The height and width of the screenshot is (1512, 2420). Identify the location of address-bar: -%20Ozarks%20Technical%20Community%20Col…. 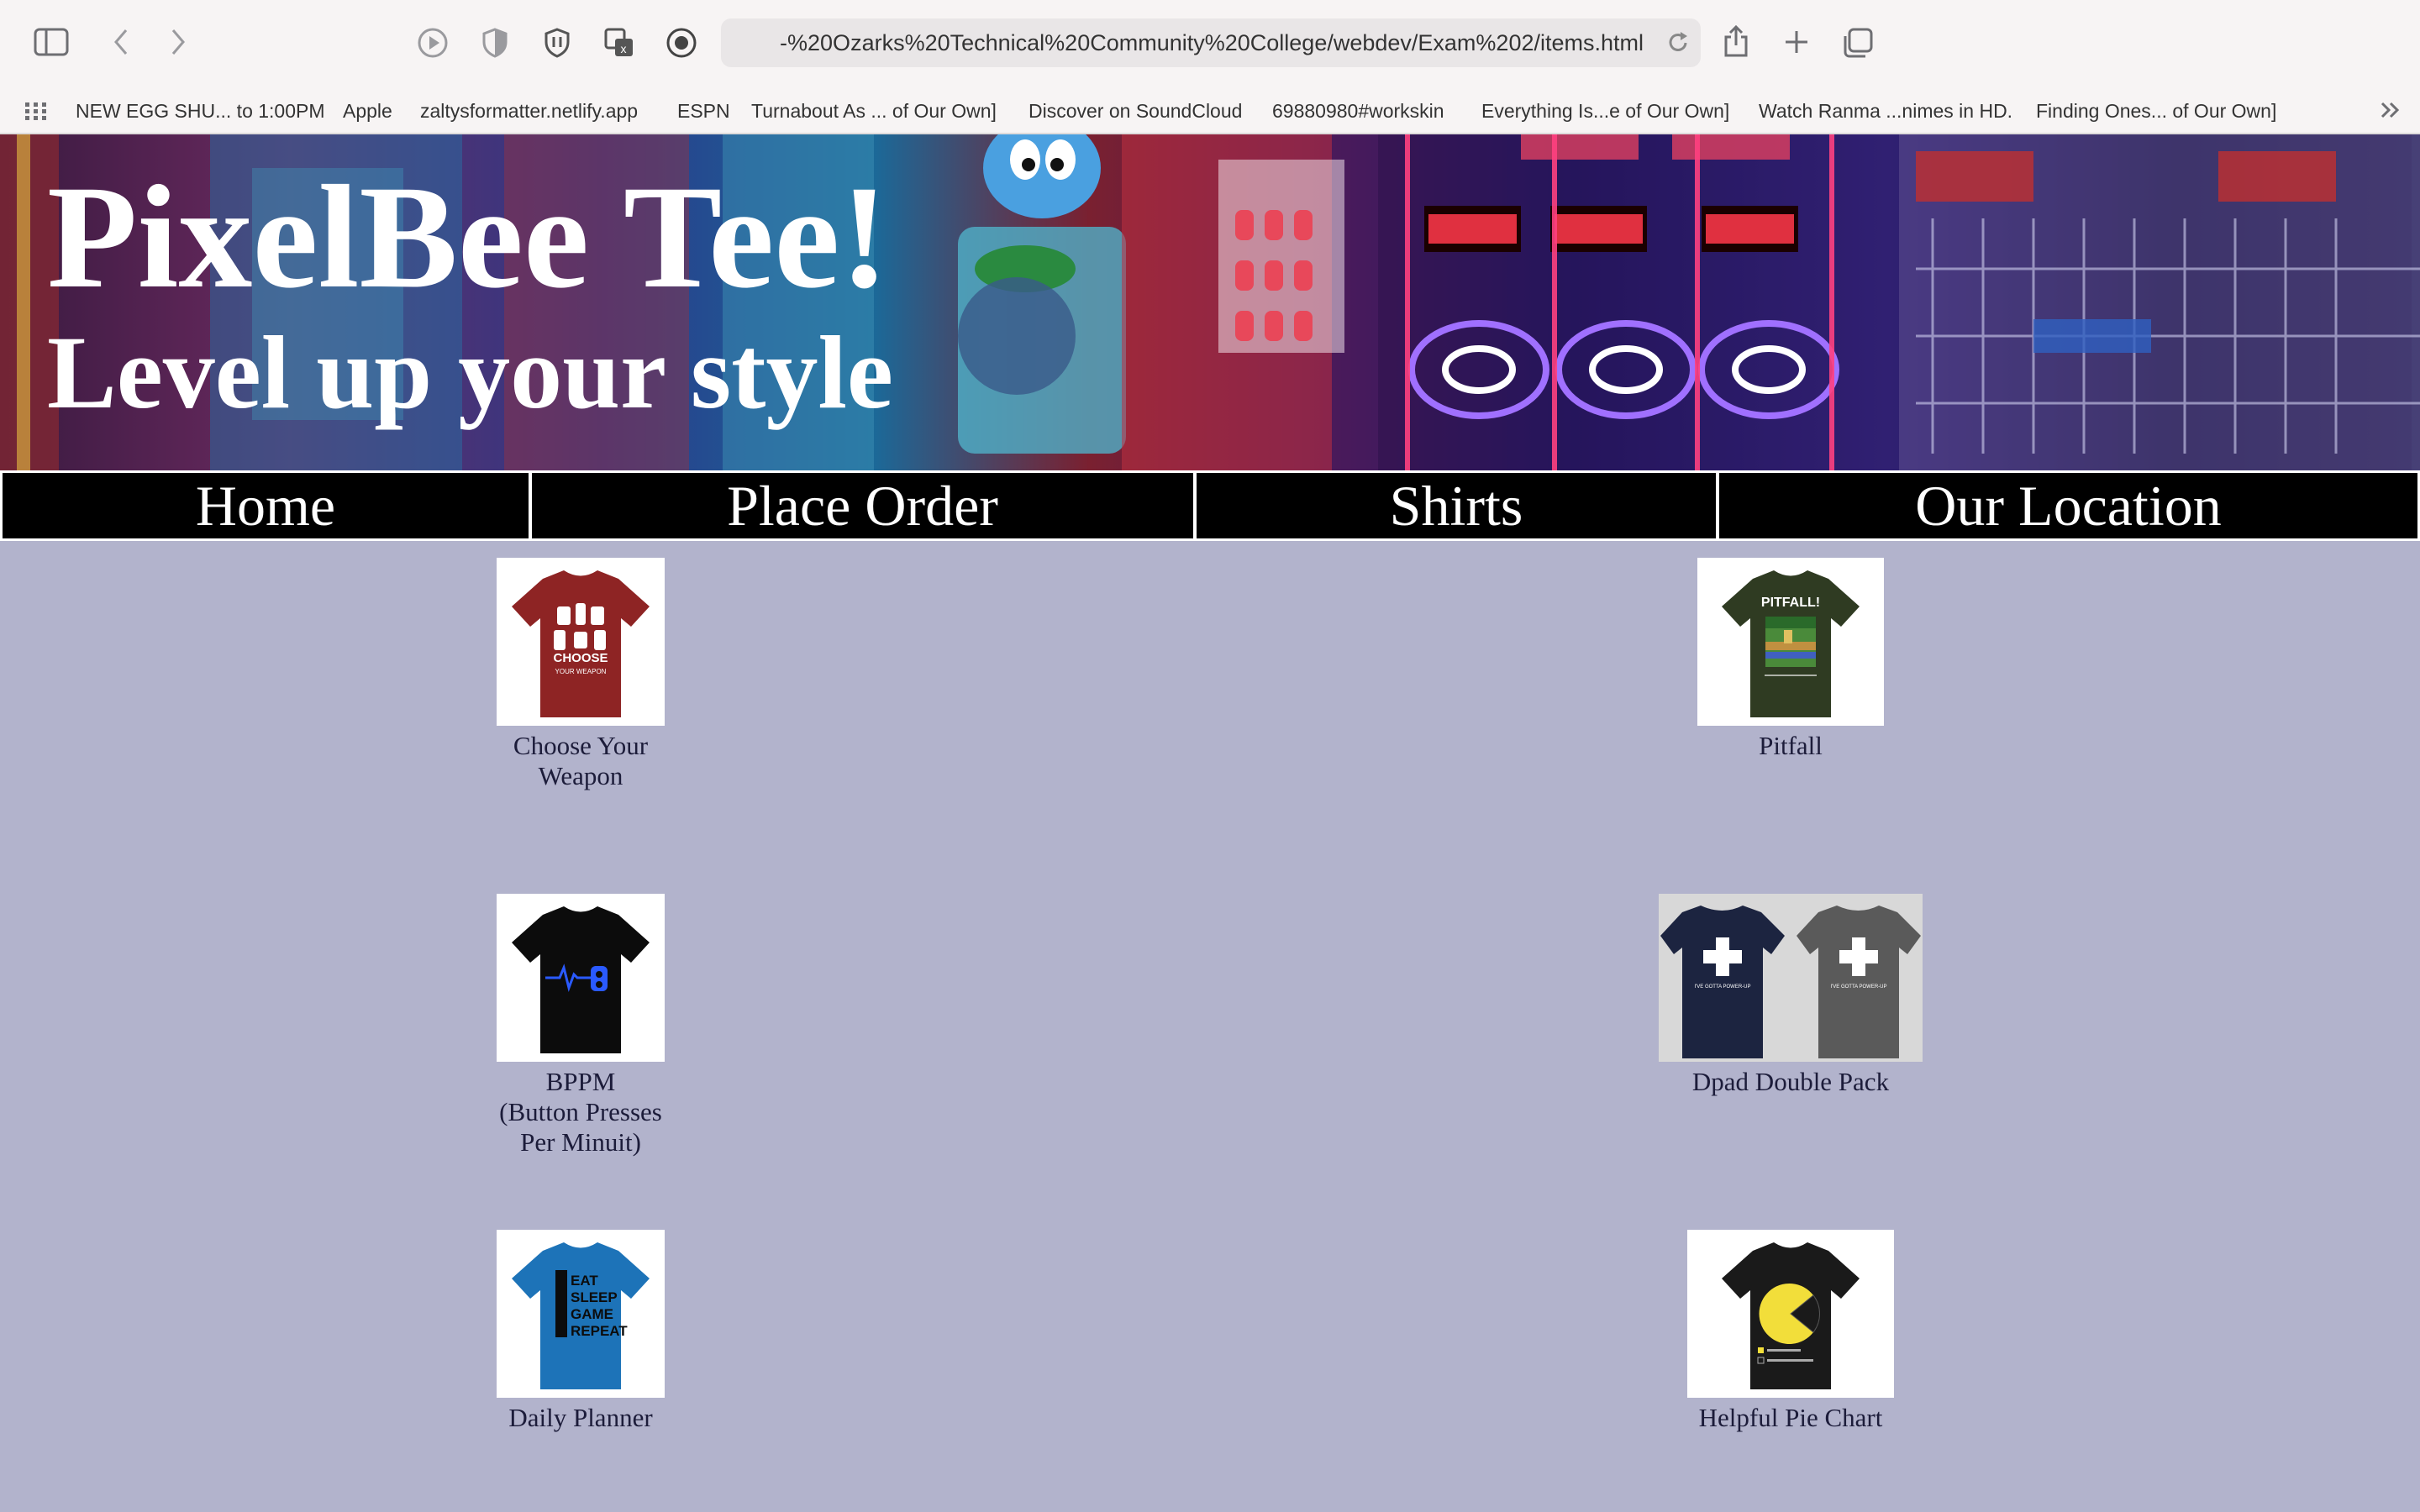
(1211, 42).